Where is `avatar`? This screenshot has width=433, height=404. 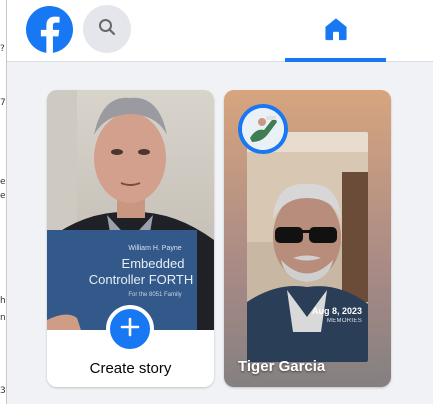
avatar is located at coordinates (263, 129).